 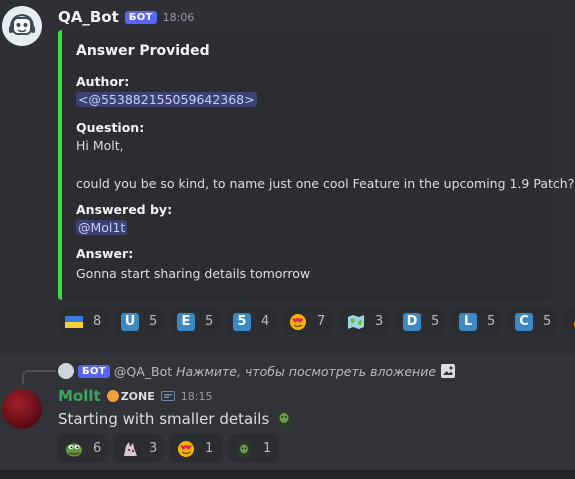 What do you see at coordinates (74, 450) in the screenshot?
I see `pepe-icon` at bounding box center [74, 450].